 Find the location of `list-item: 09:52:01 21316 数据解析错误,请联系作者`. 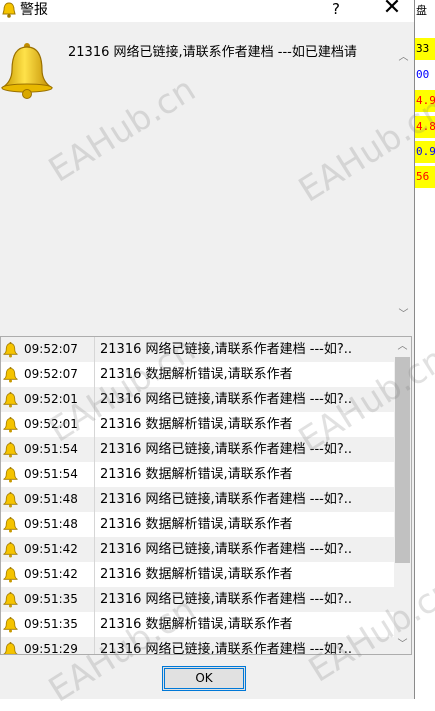

list-item: 09:52:01 21316 数据解析错误,请联系作者 is located at coordinates (197, 424).